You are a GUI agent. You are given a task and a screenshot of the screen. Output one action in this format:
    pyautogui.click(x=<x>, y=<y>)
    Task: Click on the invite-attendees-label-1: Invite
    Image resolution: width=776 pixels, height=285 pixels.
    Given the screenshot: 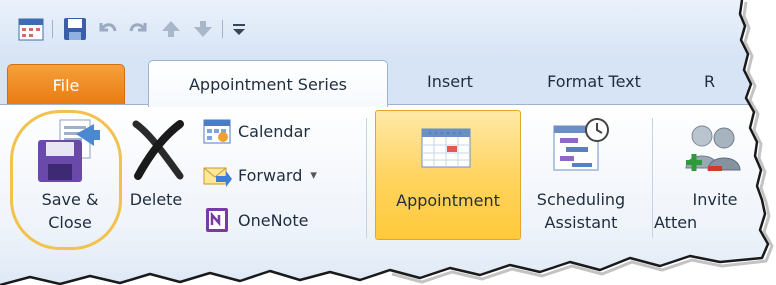 What is the action you would take?
    pyautogui.click(x=715, y=199)
    